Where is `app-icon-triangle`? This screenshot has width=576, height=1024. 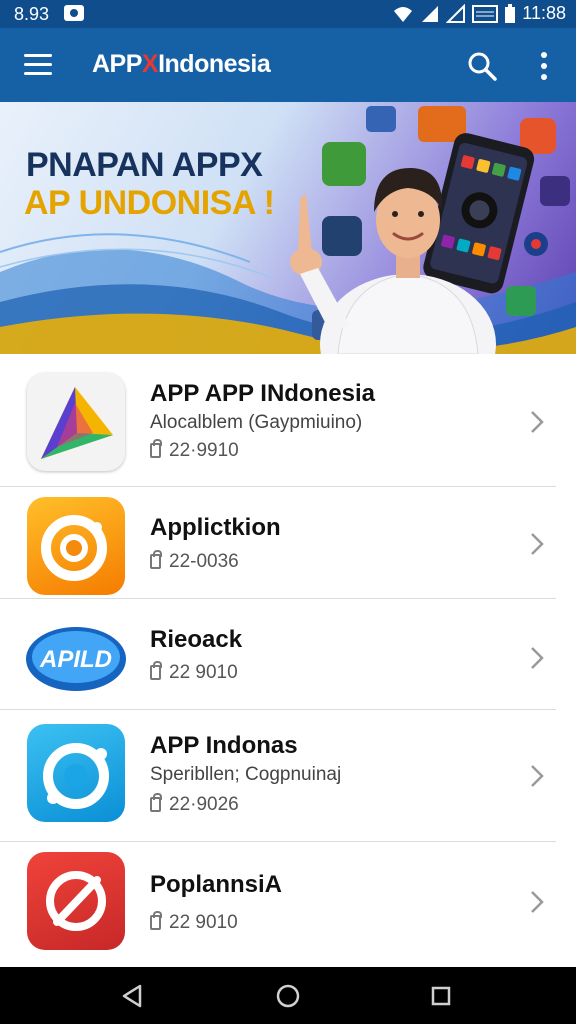
app-icon-triangle is located at coordinates (76, 422).